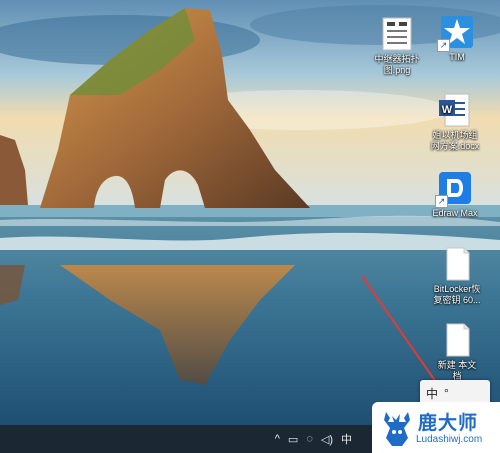 This screenshot has width=500, height=453. I want to click on desktop-icon-edraw-max: ↗ Edraw Max, so click(455, 194).